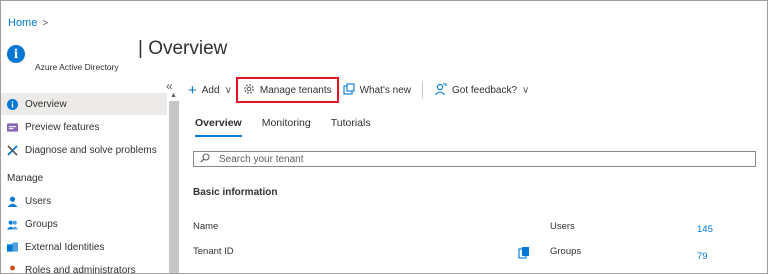 This screenshot has width=768, height=274. What do you see at coordinates (440, 90) in the screenshot?
I see `feedback-person-icon` at bounding box center [440, 90].